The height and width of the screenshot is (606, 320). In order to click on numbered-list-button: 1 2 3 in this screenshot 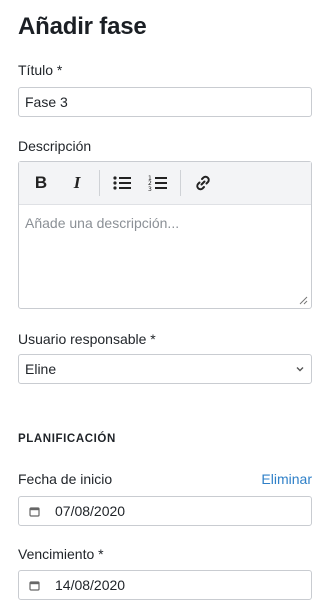, I will do `click(158, 183)`.